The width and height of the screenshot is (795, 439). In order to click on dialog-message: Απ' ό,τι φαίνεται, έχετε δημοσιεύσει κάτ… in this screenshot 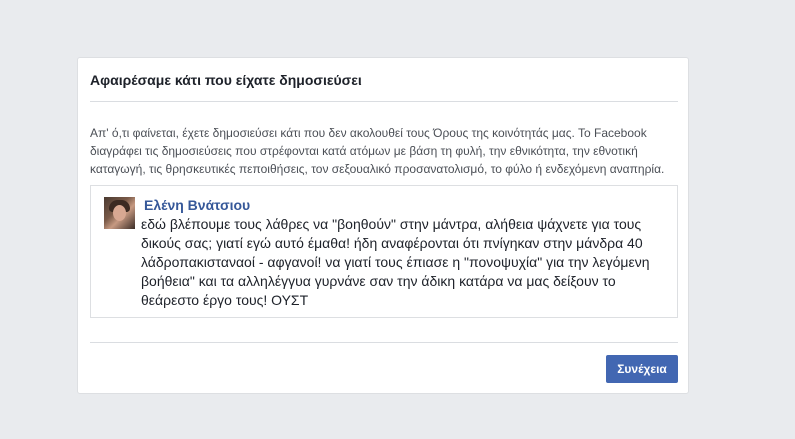, I will do `click(377, 151)`.